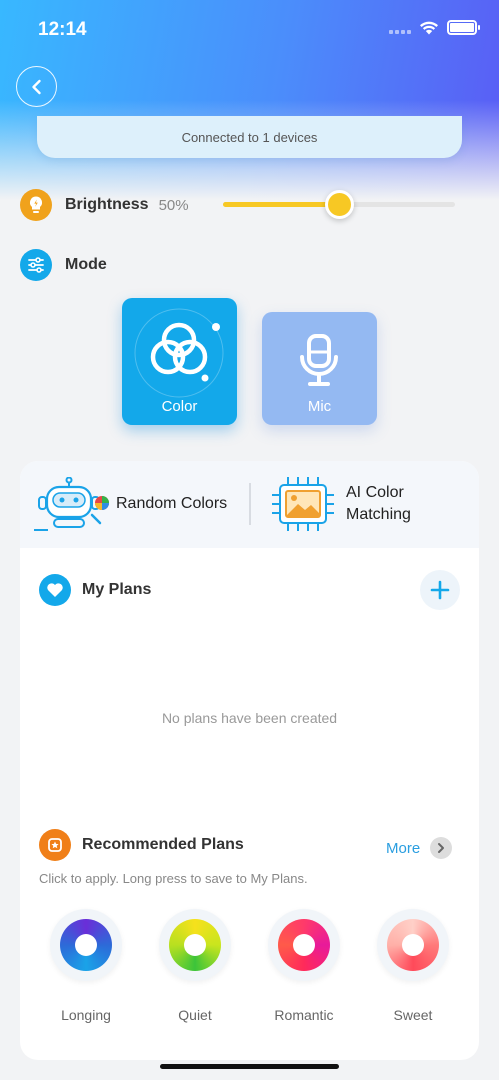  Describe the element at coordinates (413, 1015) in the screenshot. I see `plan-label: Sweet` at that location.